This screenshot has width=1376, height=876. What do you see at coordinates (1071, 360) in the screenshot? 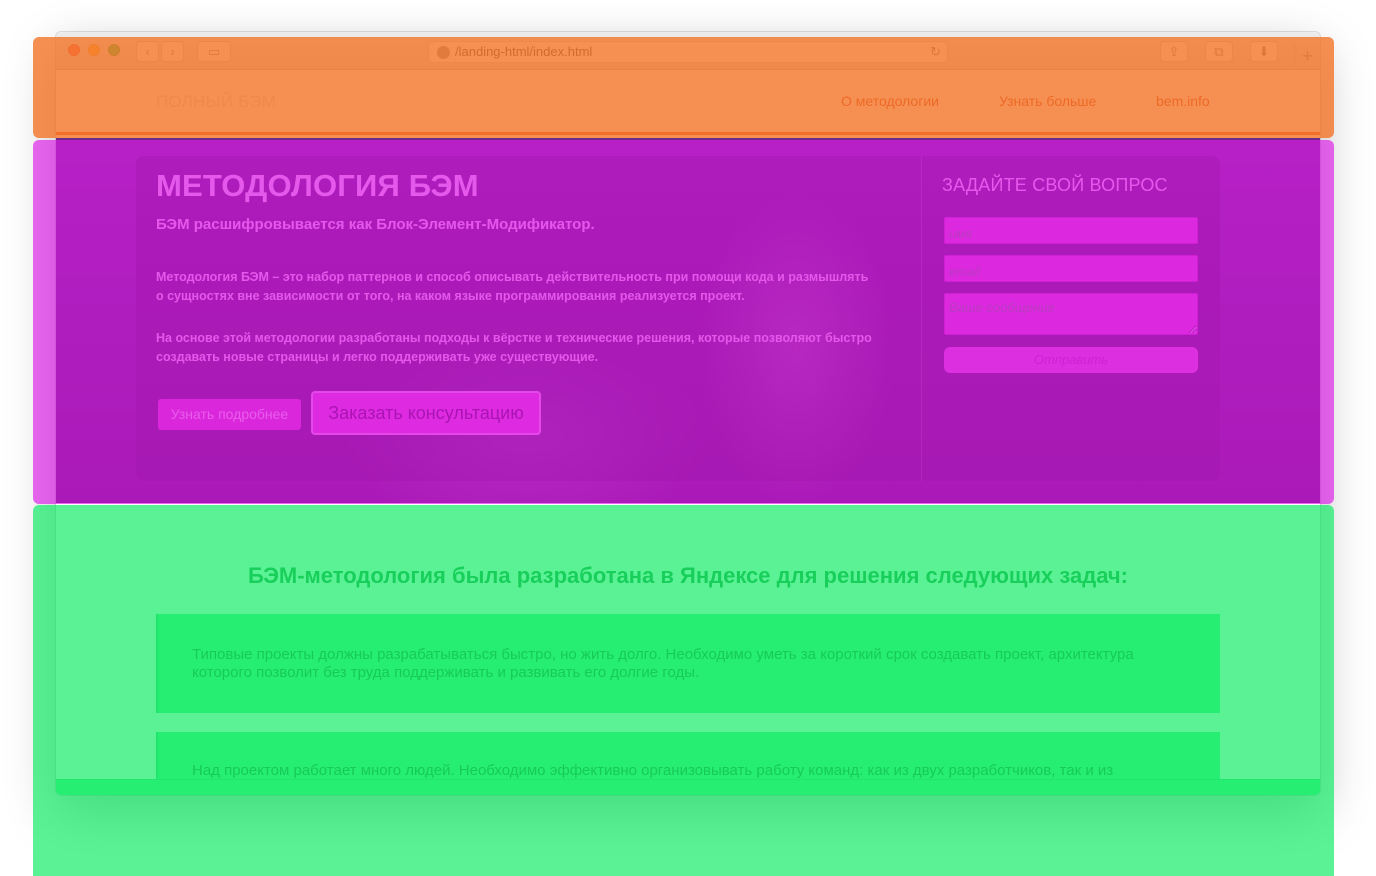
I see `send-button: Отправить` at bounding box center [1071, 360].